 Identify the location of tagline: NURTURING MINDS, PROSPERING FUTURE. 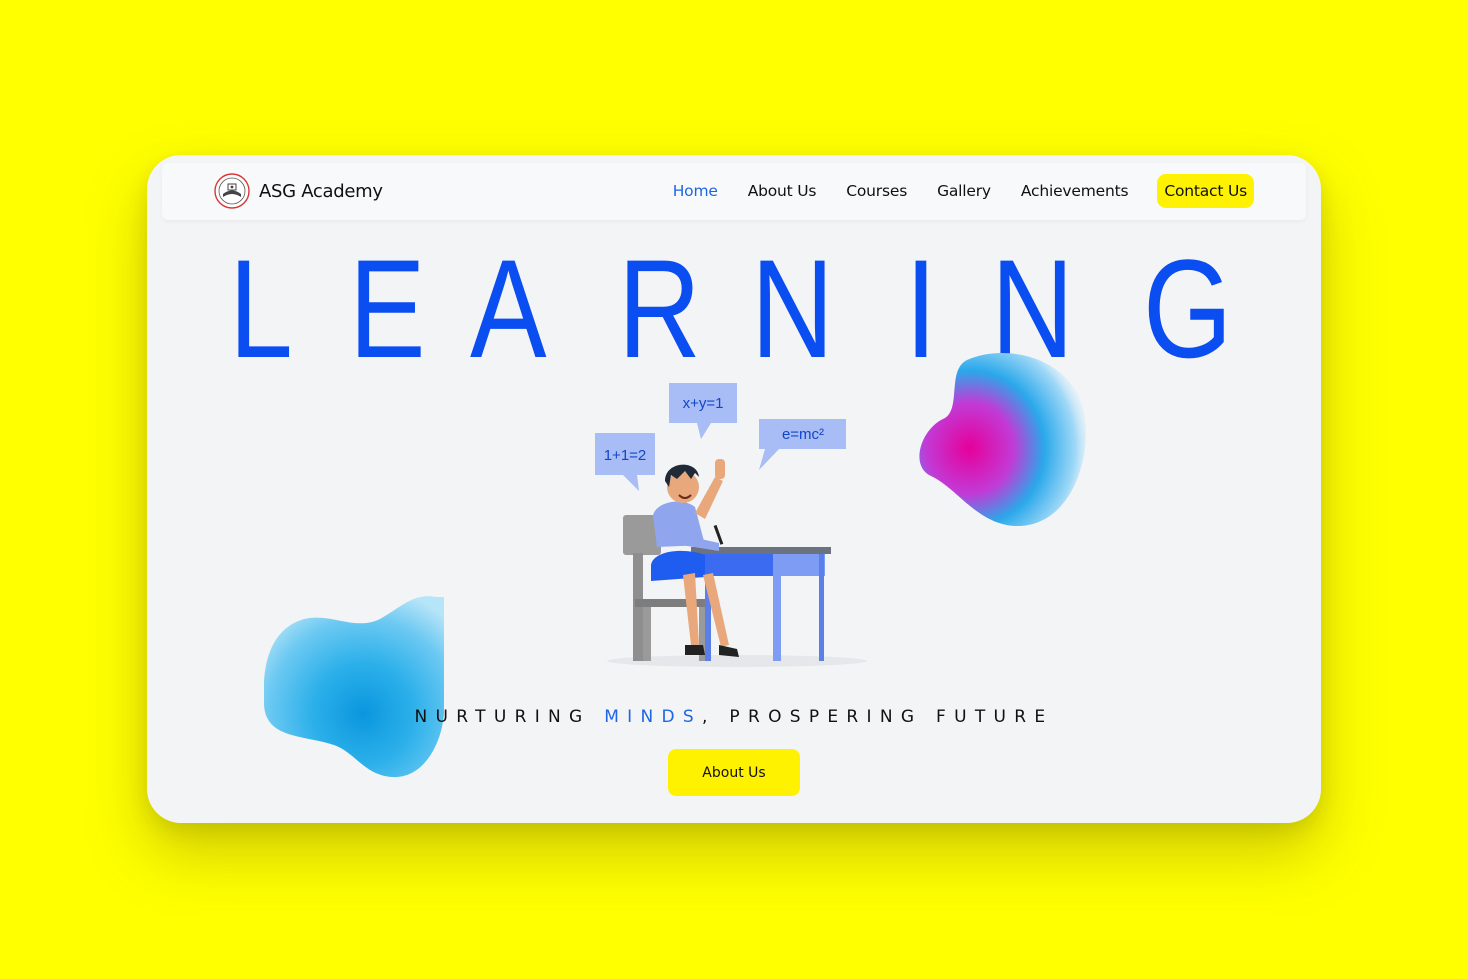
(734, 717).